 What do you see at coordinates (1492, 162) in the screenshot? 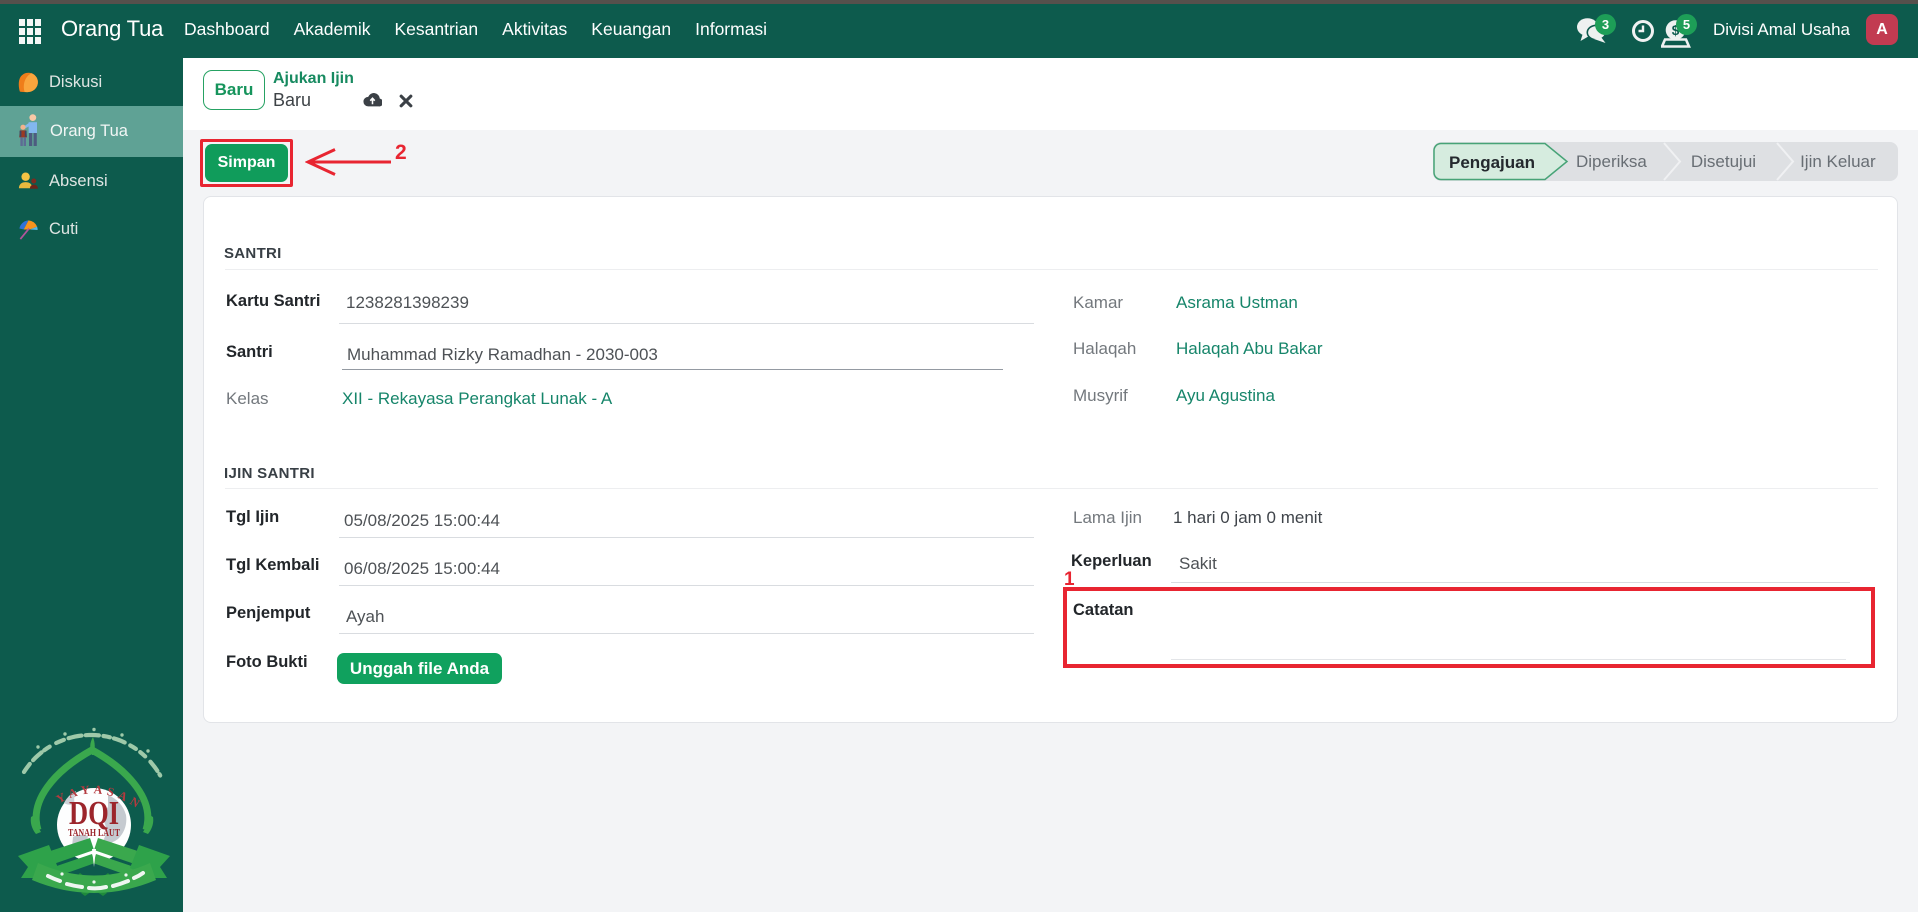
I see `svg-text: Pengajuan` at bounding box center [1492, 162].